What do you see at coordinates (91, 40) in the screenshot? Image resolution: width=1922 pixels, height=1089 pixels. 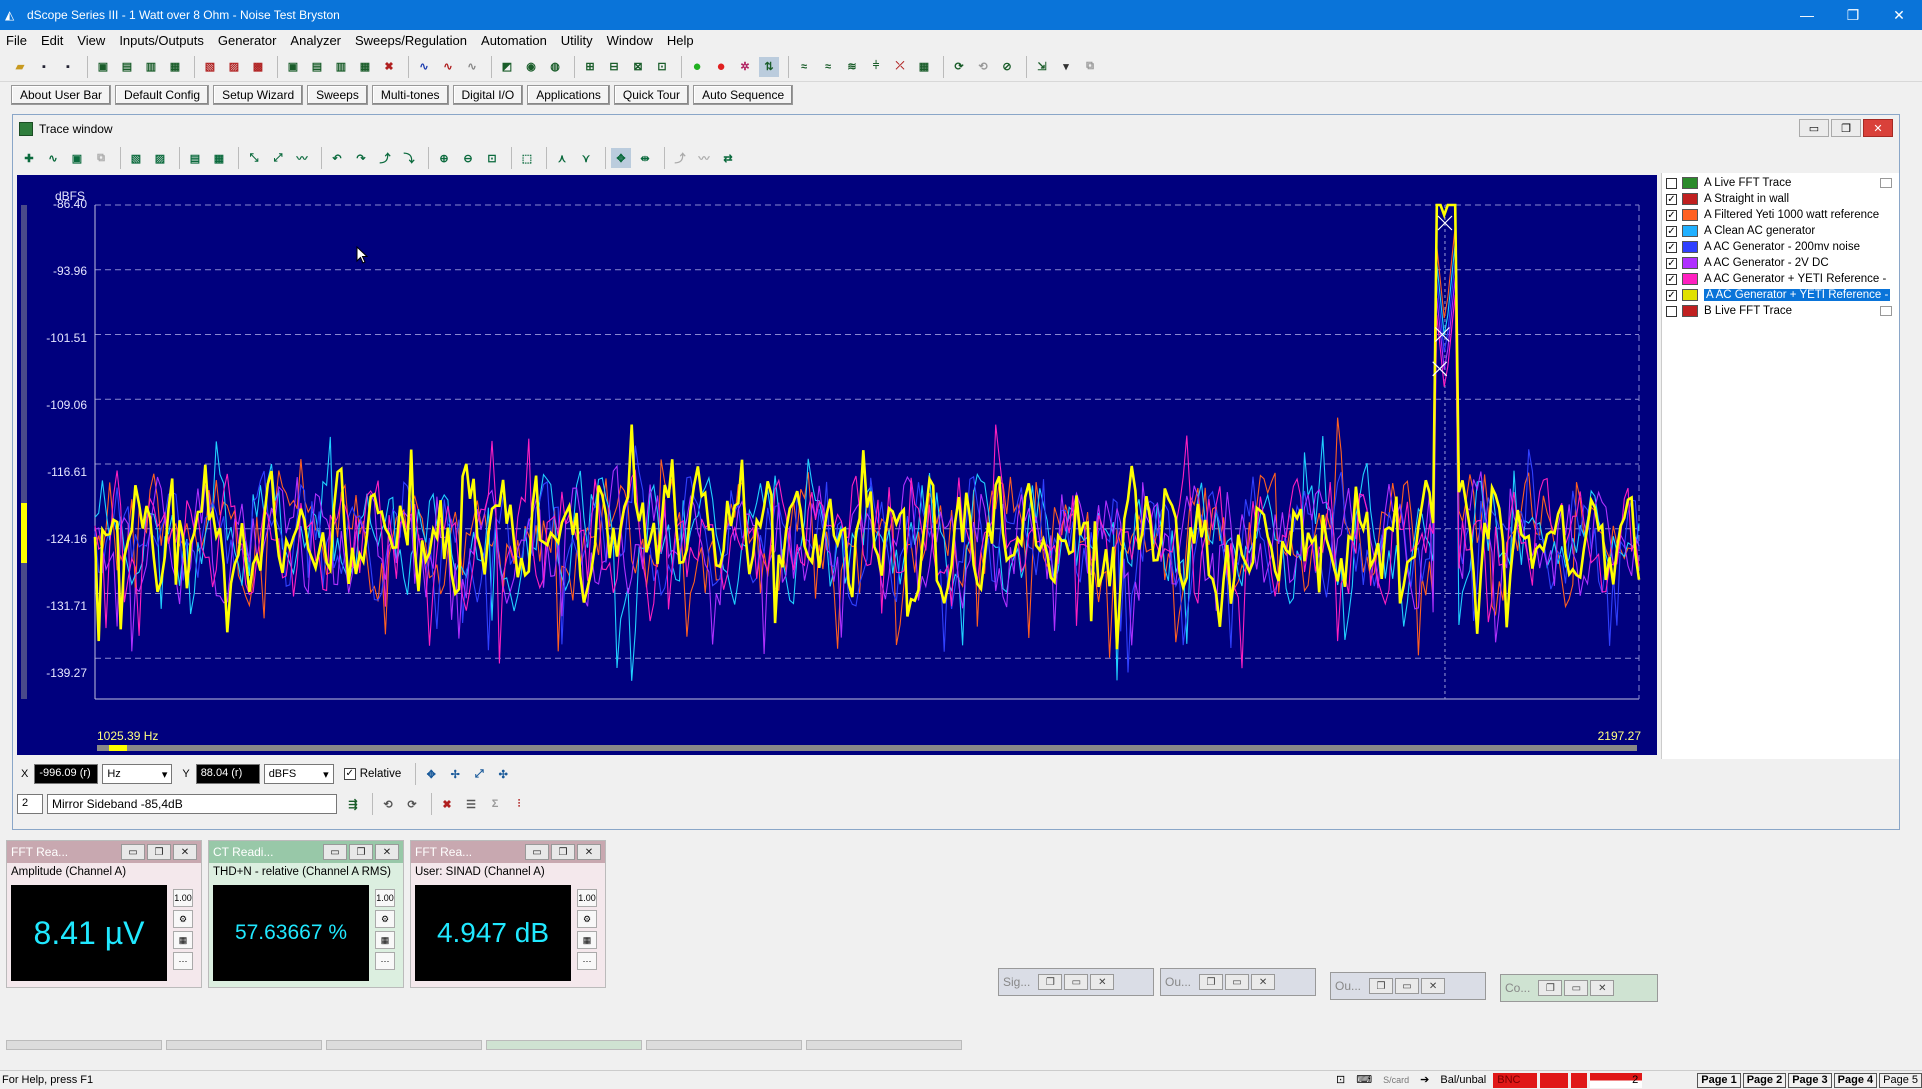 I see `menu-view: View` at bounding box center [91, 40].